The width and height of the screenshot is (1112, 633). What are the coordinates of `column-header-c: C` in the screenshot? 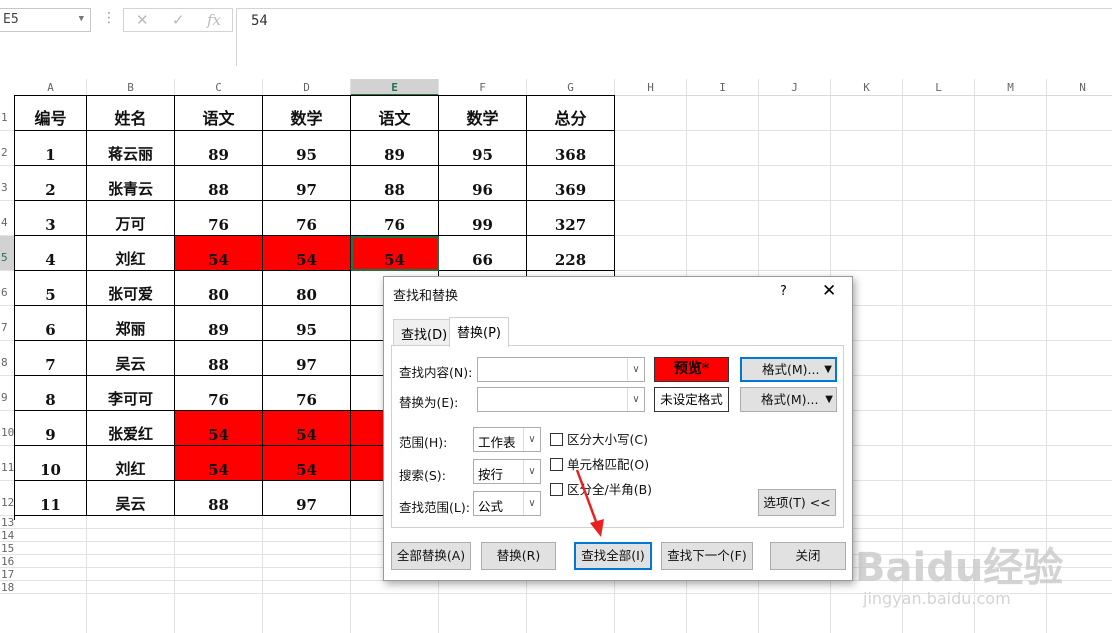 It's located at (219, 87).